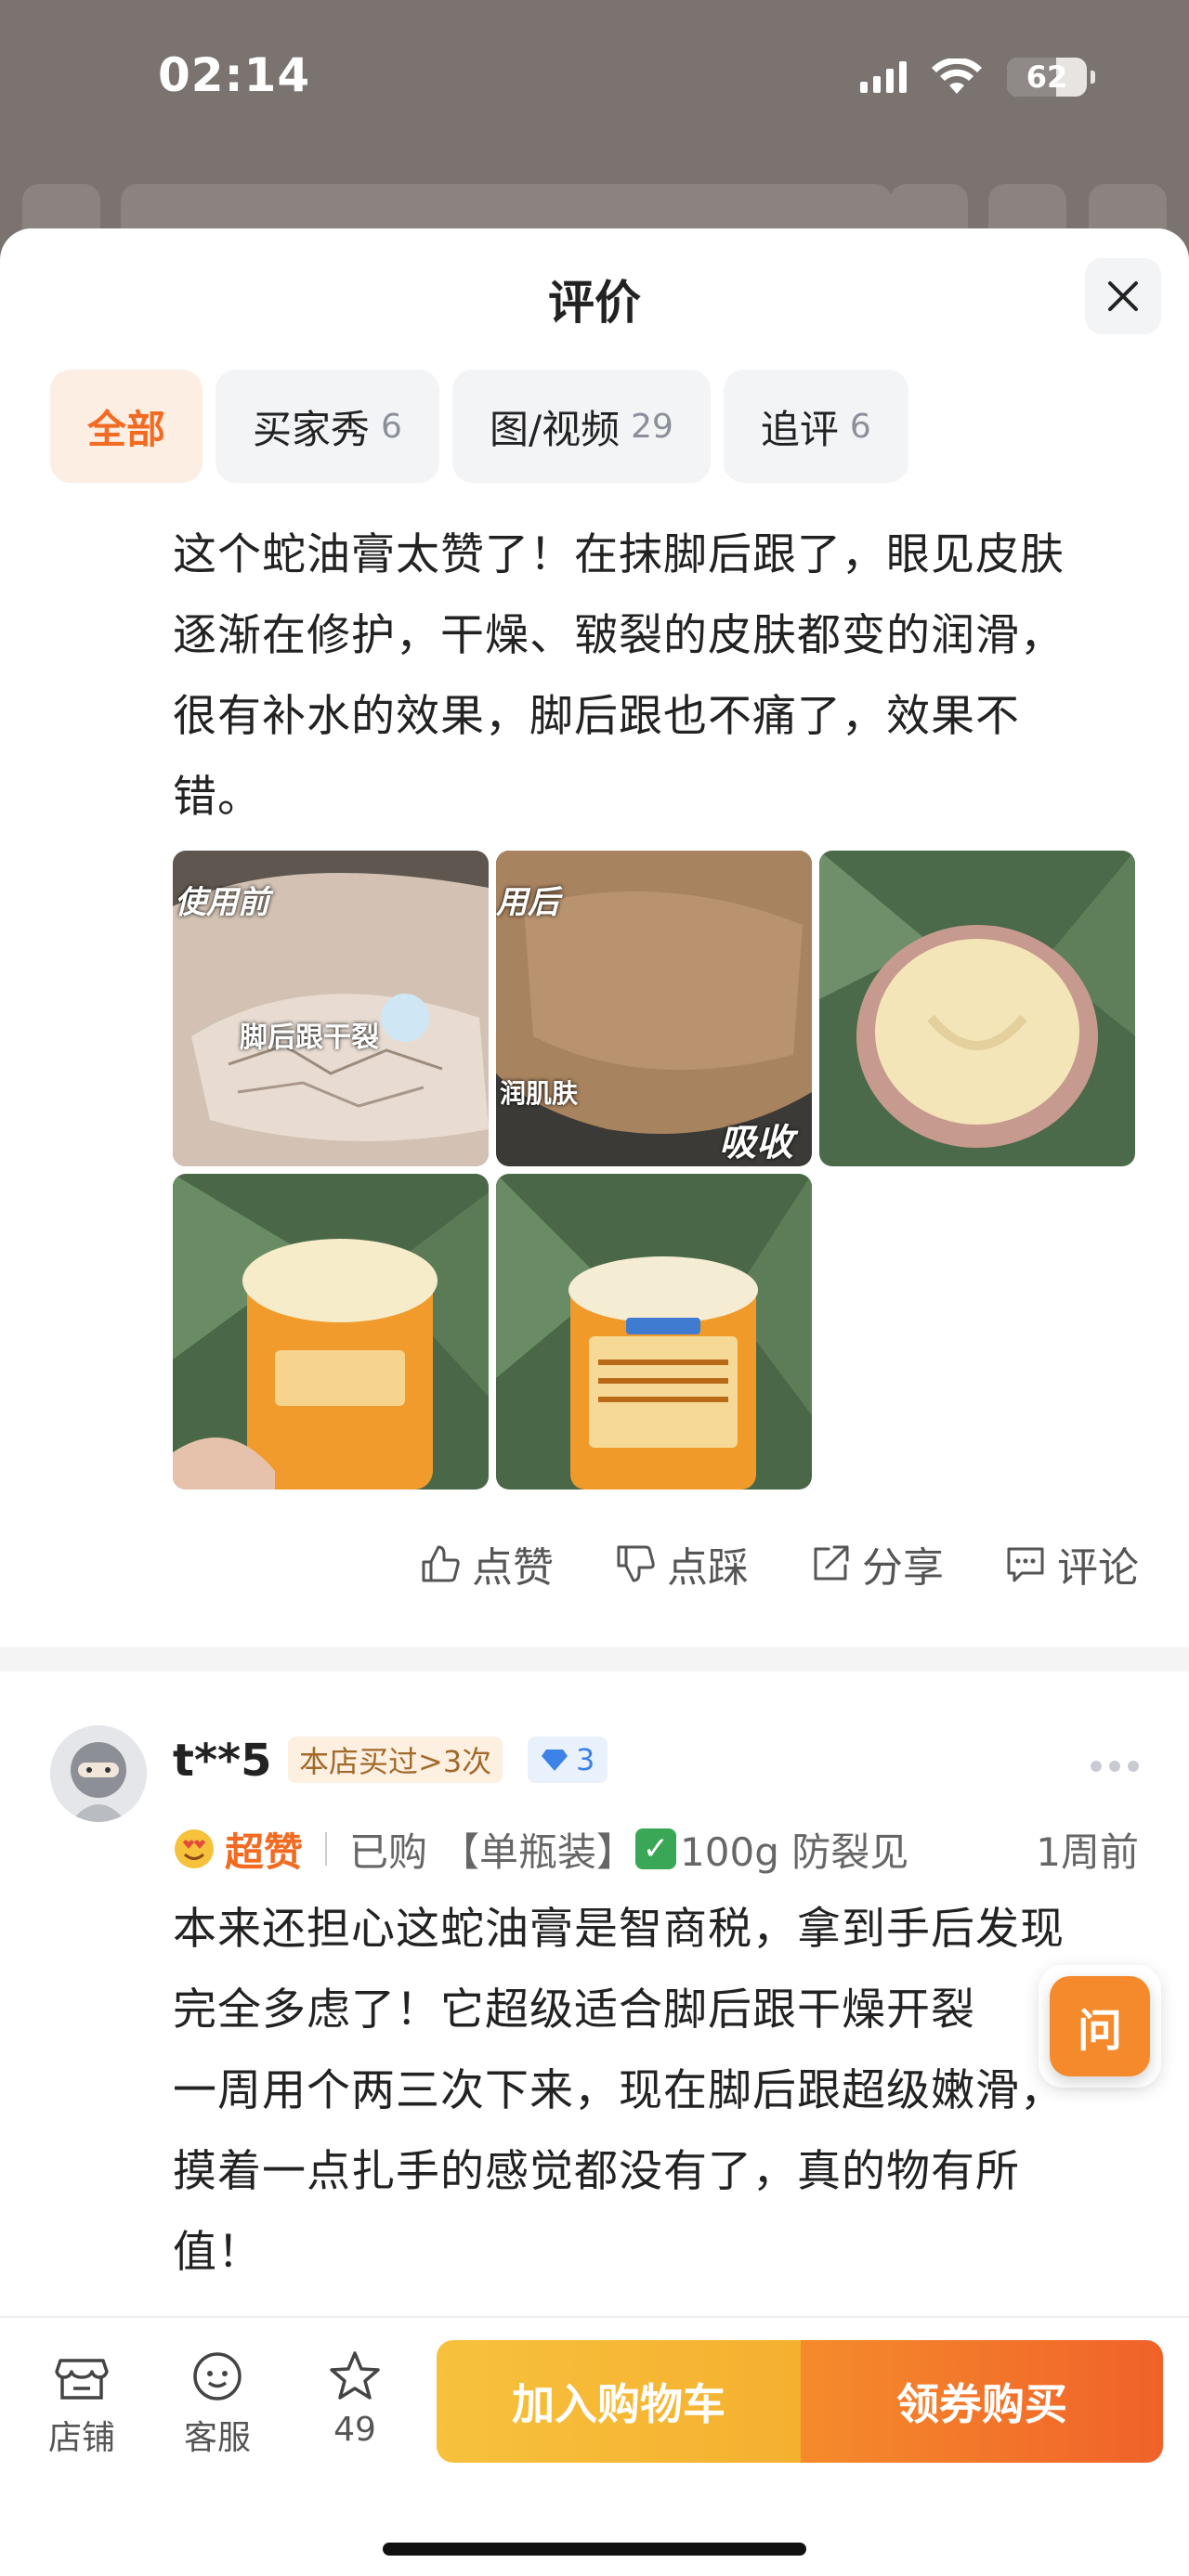 This screenshot has width=1189, height=2576. I want to click on purchase-actions: 加入购物车 领券购买, so click(800, 2401).